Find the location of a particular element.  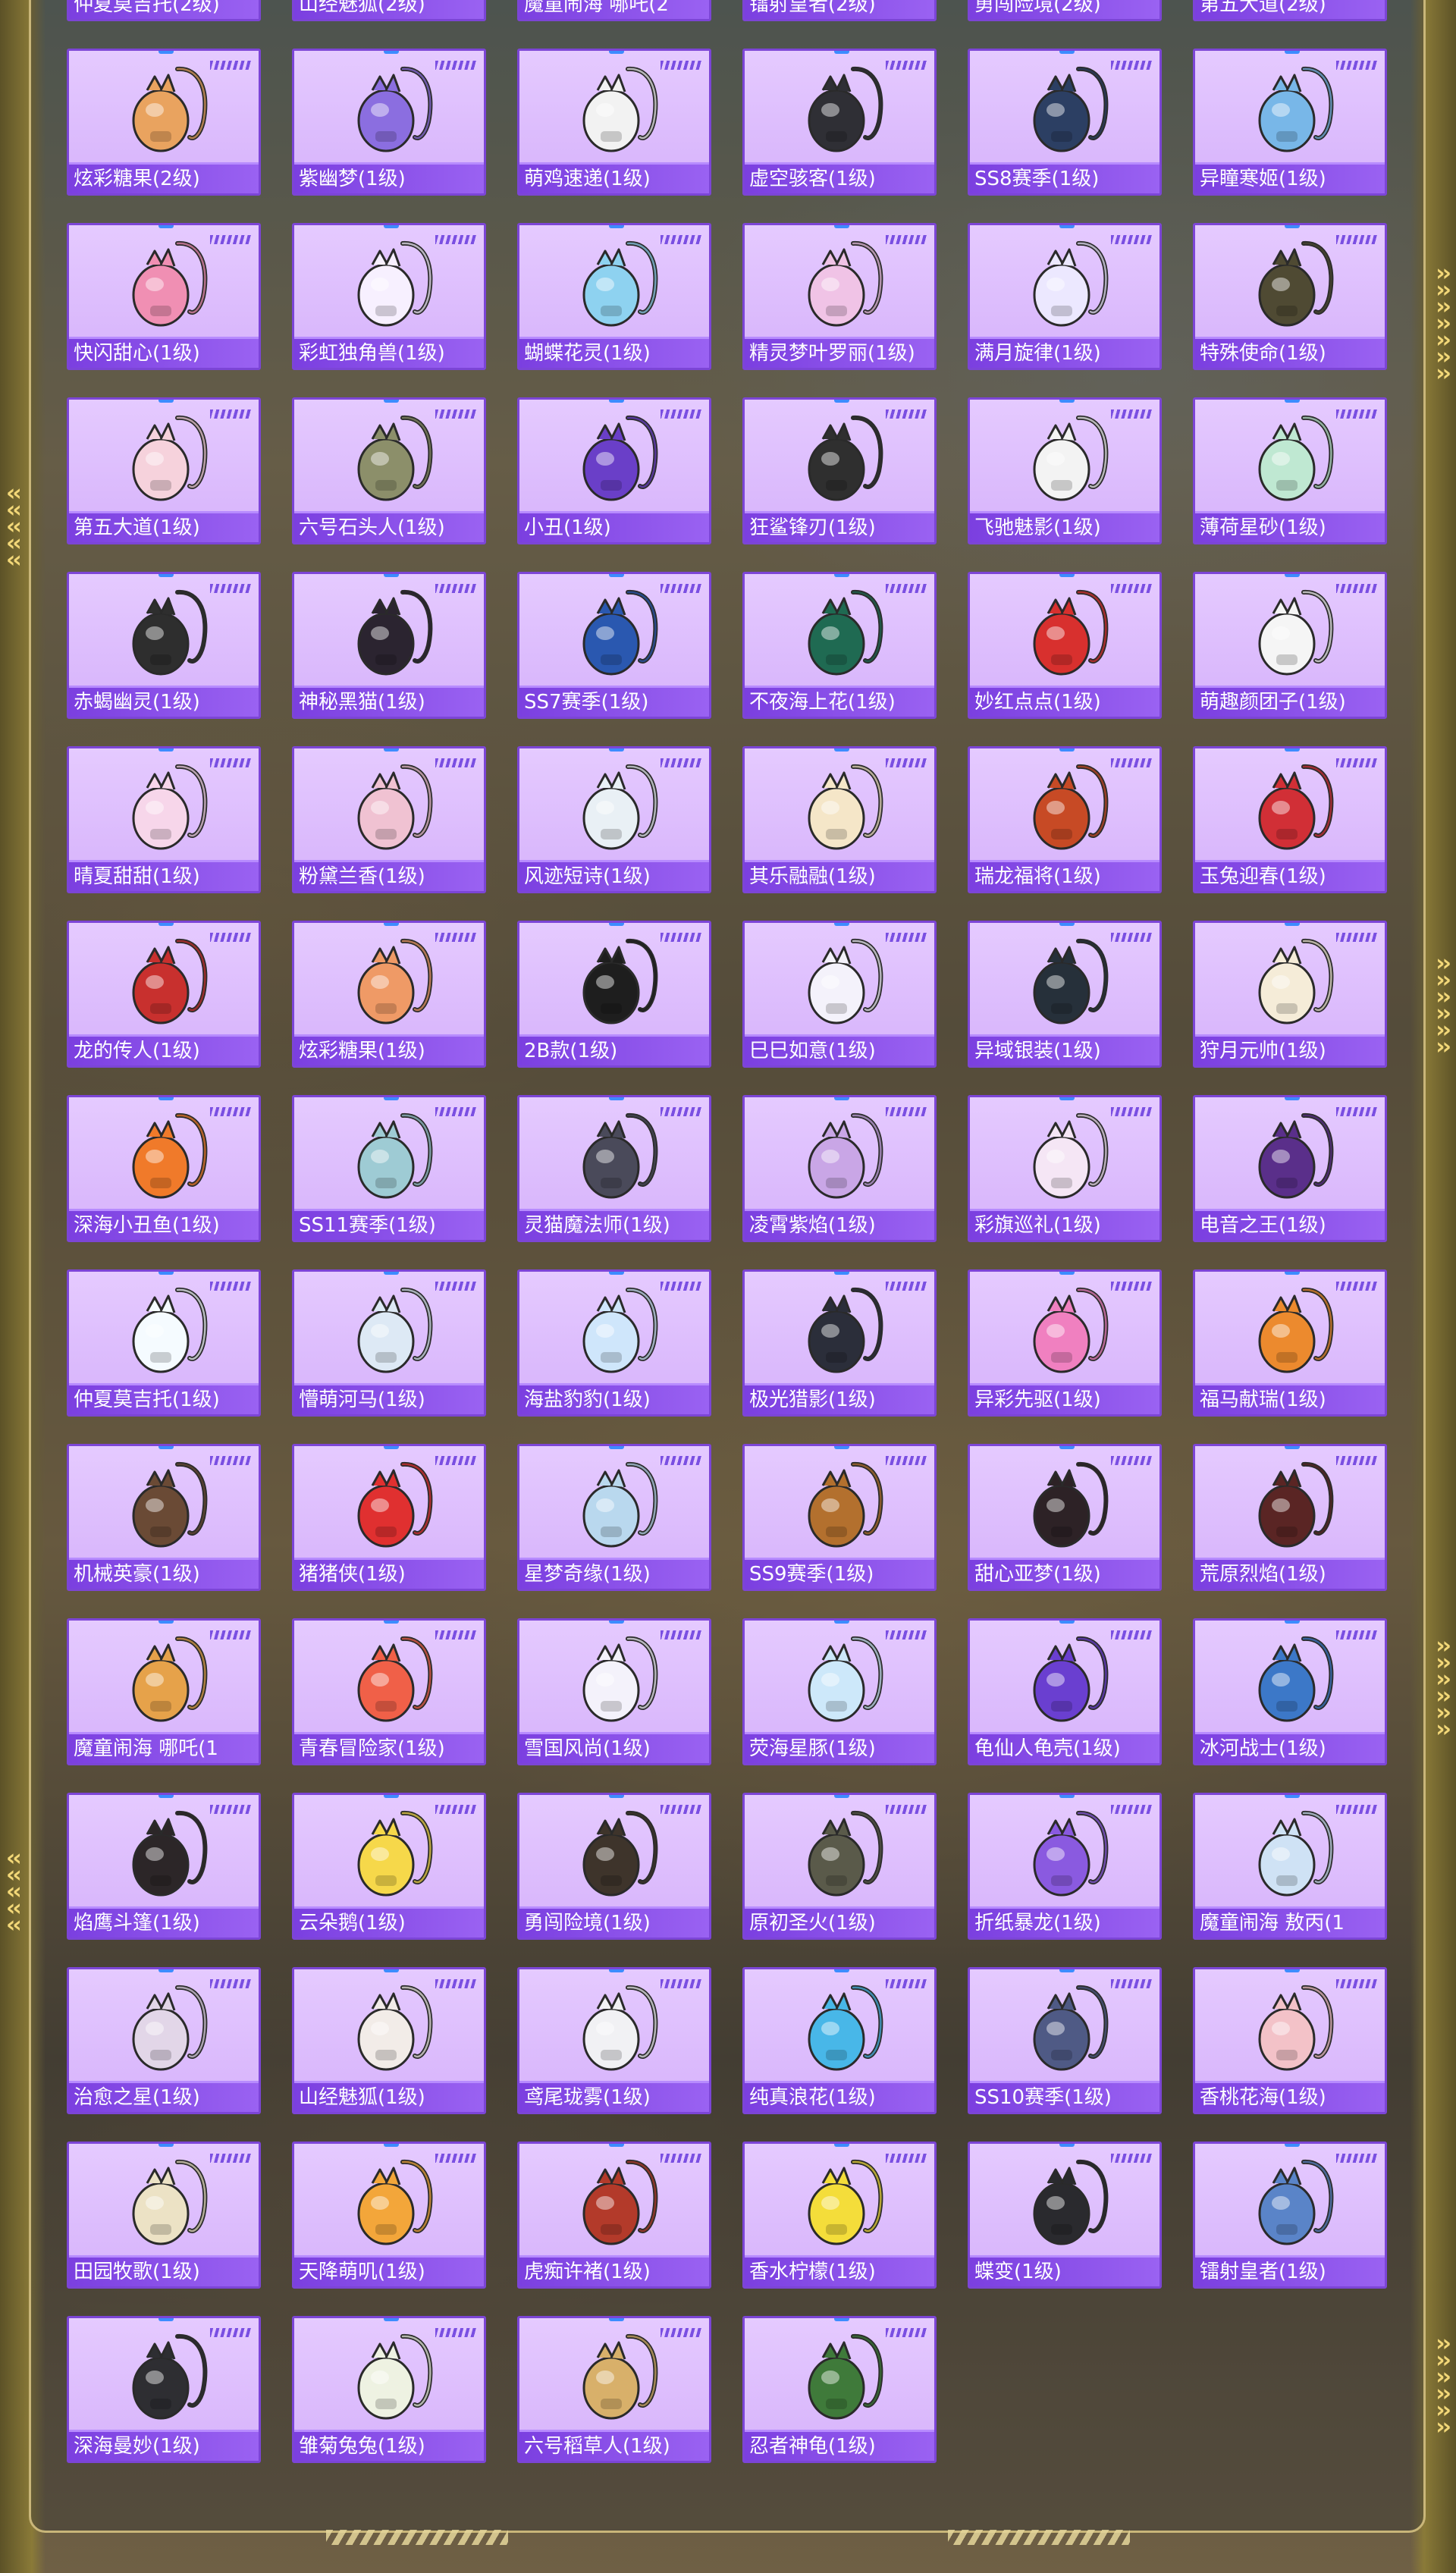

backpack-item-card: 风迹短诗(1级) is located at coordinates (614, 819).